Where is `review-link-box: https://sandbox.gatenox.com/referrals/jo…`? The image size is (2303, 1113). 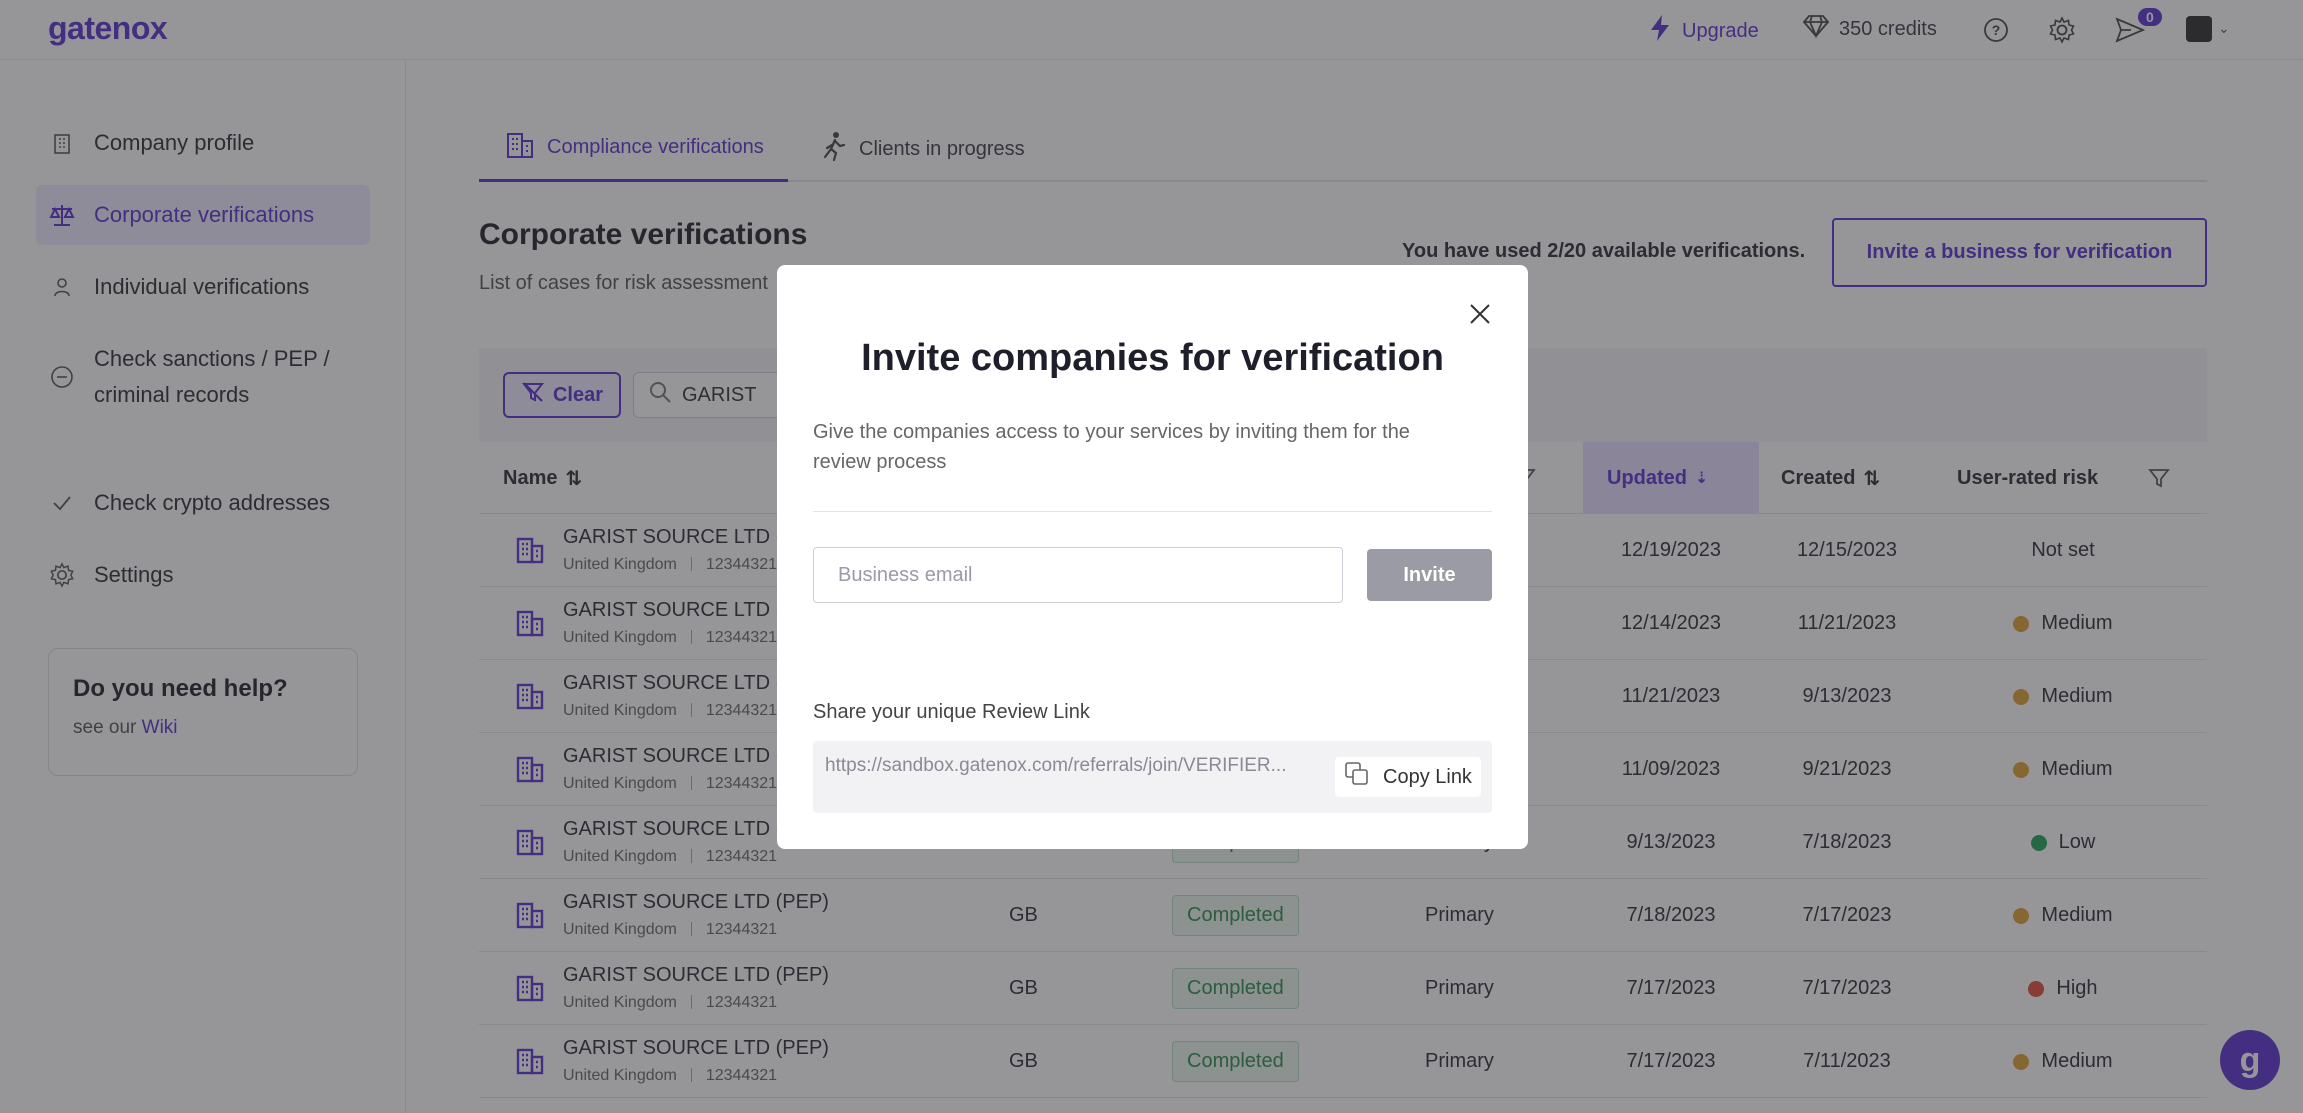 review-link-box: https://sandbox.gatenox.com/referrals/jo… is located at coordinates (1152, 777).